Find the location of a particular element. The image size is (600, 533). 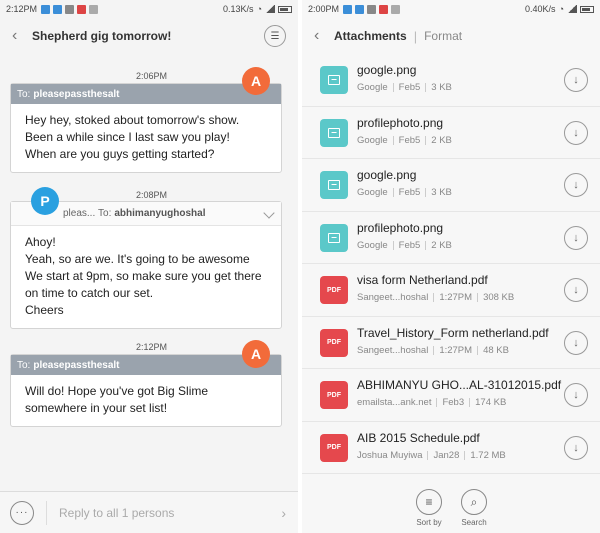

file-name: visa form Netherland.pdf is located at coordinates (422, 280).